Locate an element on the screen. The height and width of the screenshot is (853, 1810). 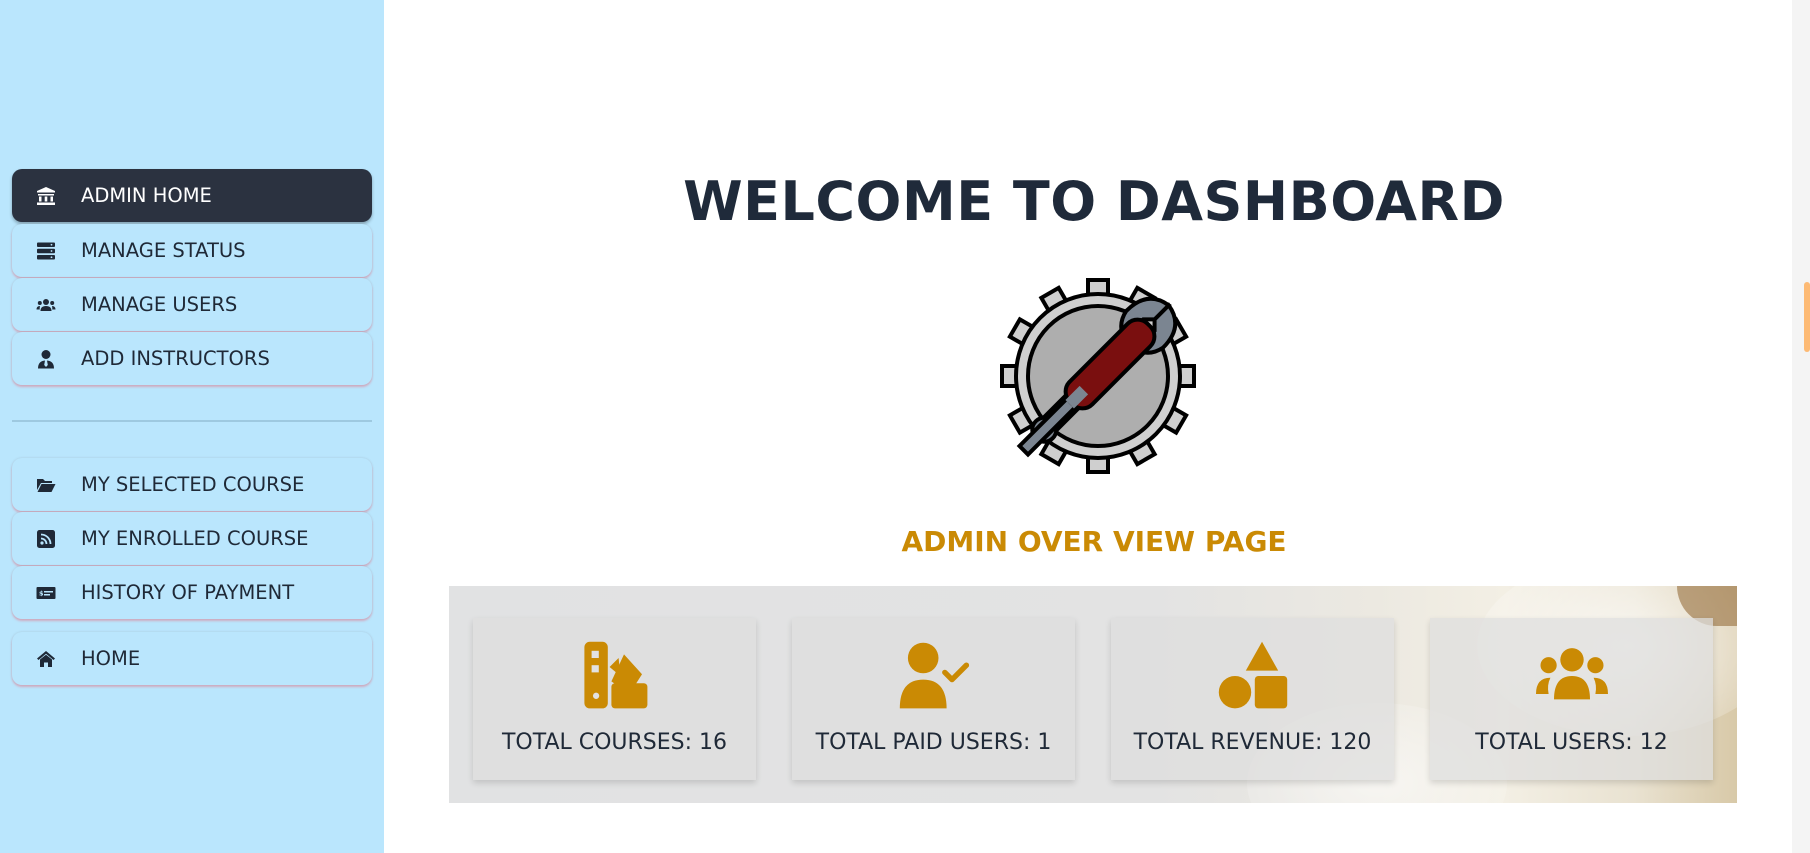
sidebar-item-my-enrolled-course: MY ENROLLED COURSE is located at coordinates (192, 538).